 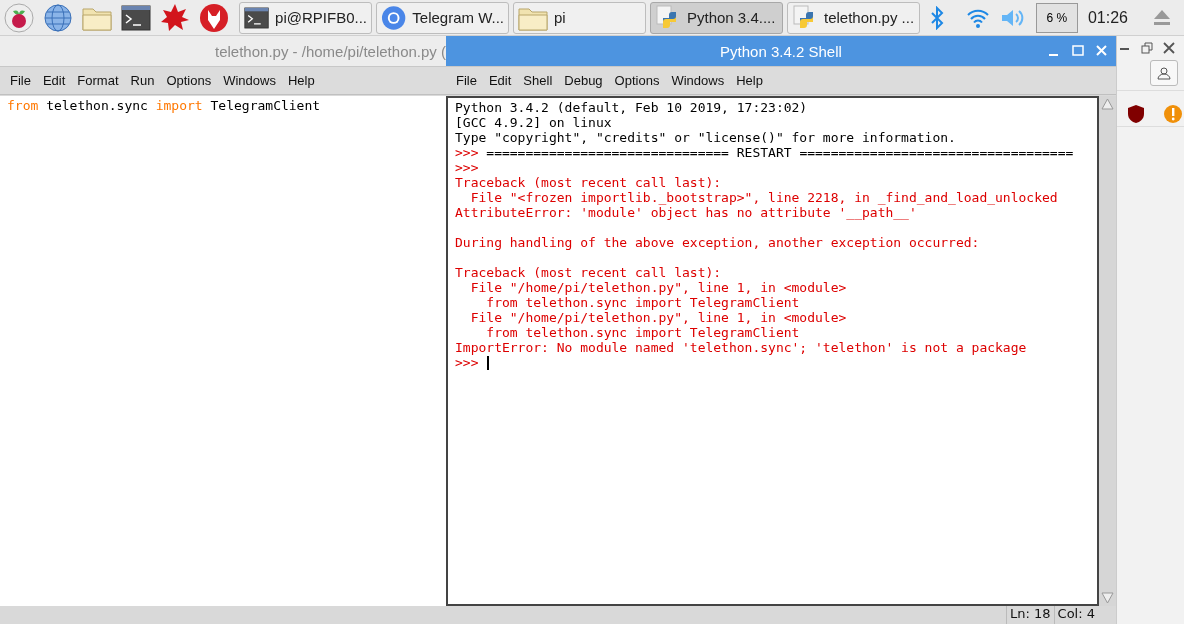 I want to click on status-text: Col: 4, so click(x=1075, y=615).